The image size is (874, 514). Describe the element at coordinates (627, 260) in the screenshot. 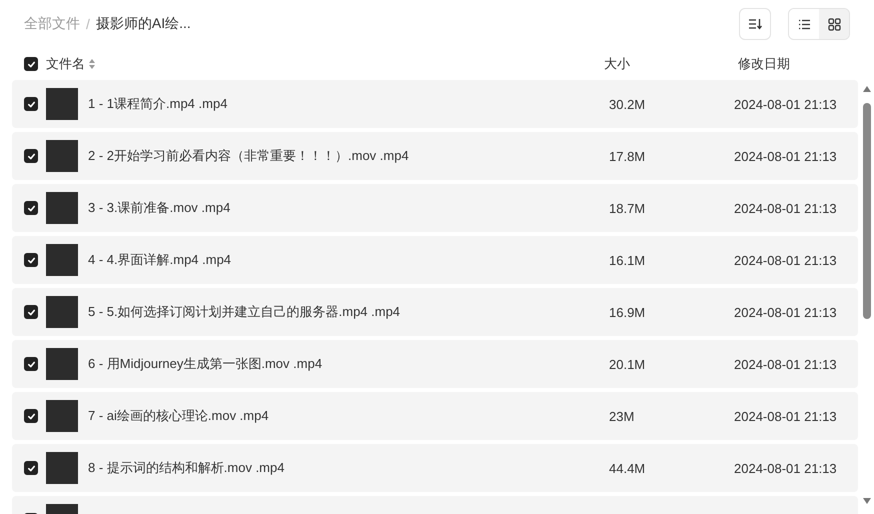

I see `file-size: 16.1M` at that location.